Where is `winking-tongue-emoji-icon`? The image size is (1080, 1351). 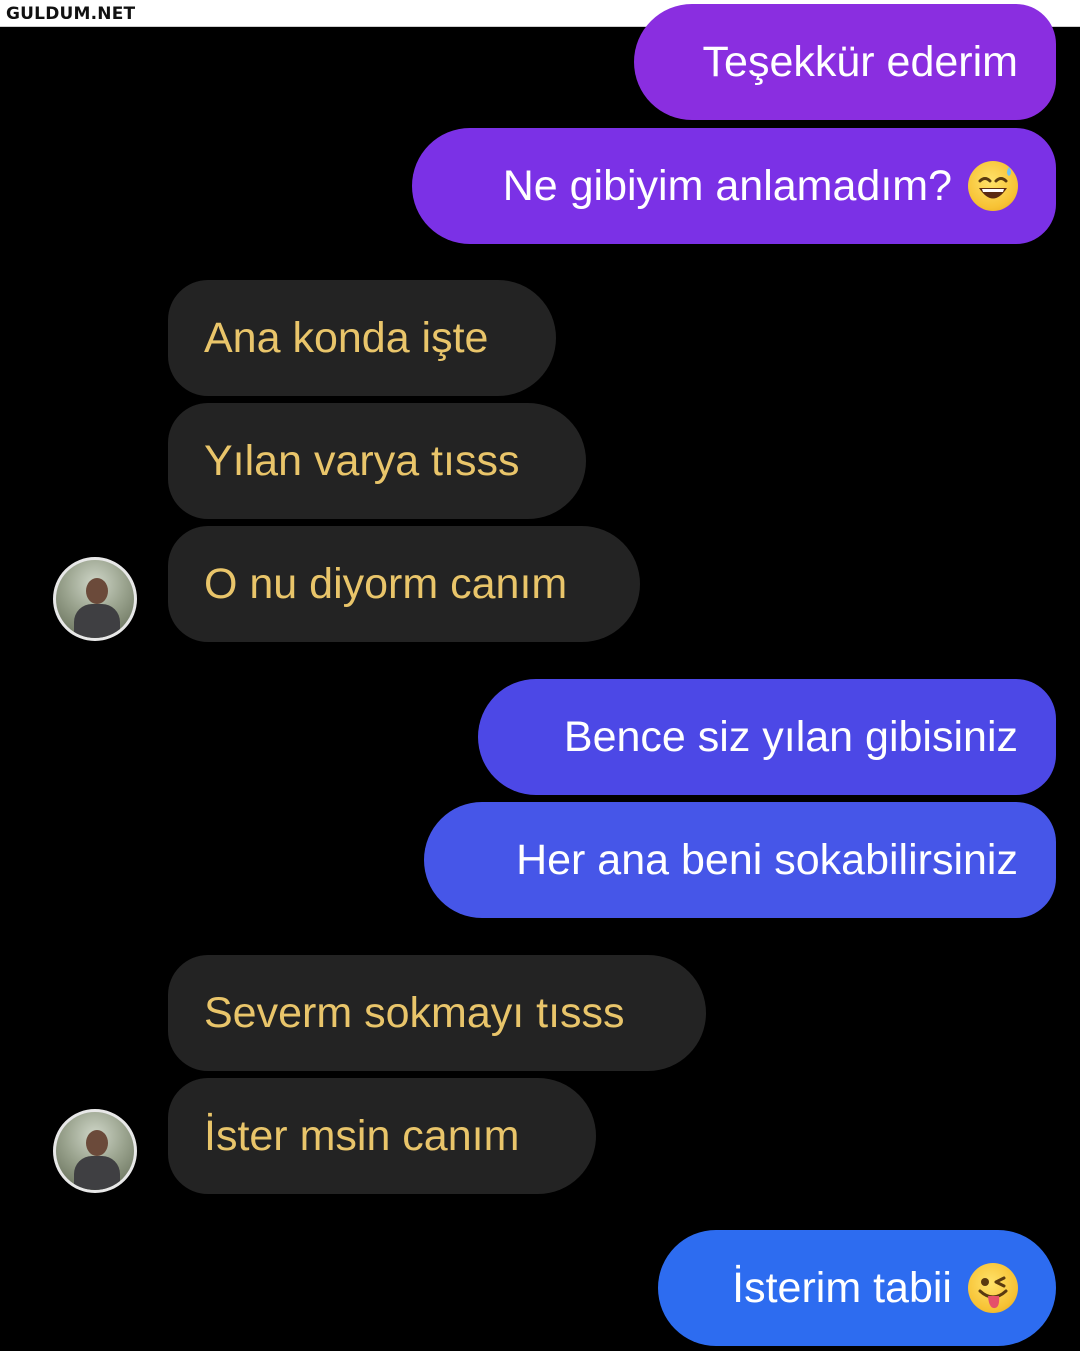 winking-tongue-emoji-icon is located at coordinates (993, 1288).